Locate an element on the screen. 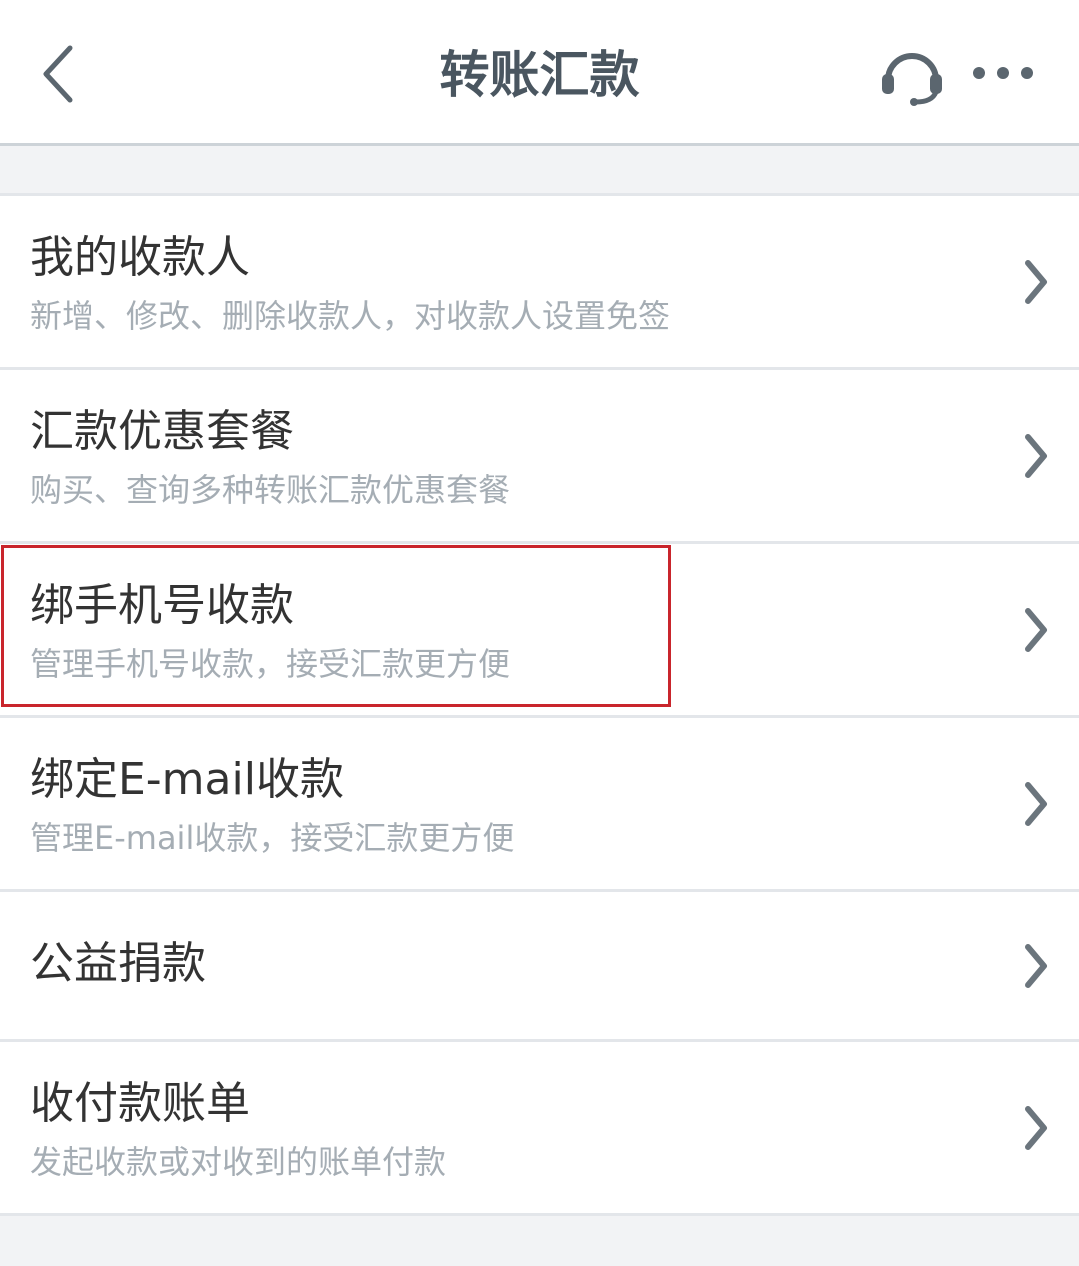 This screenshot has width=1079, height=1266. menu-item-remittance-package: 汇款优惠套餐 购买、查询多种转账汇款优惠套餐 is located at coordinates (539, 457).